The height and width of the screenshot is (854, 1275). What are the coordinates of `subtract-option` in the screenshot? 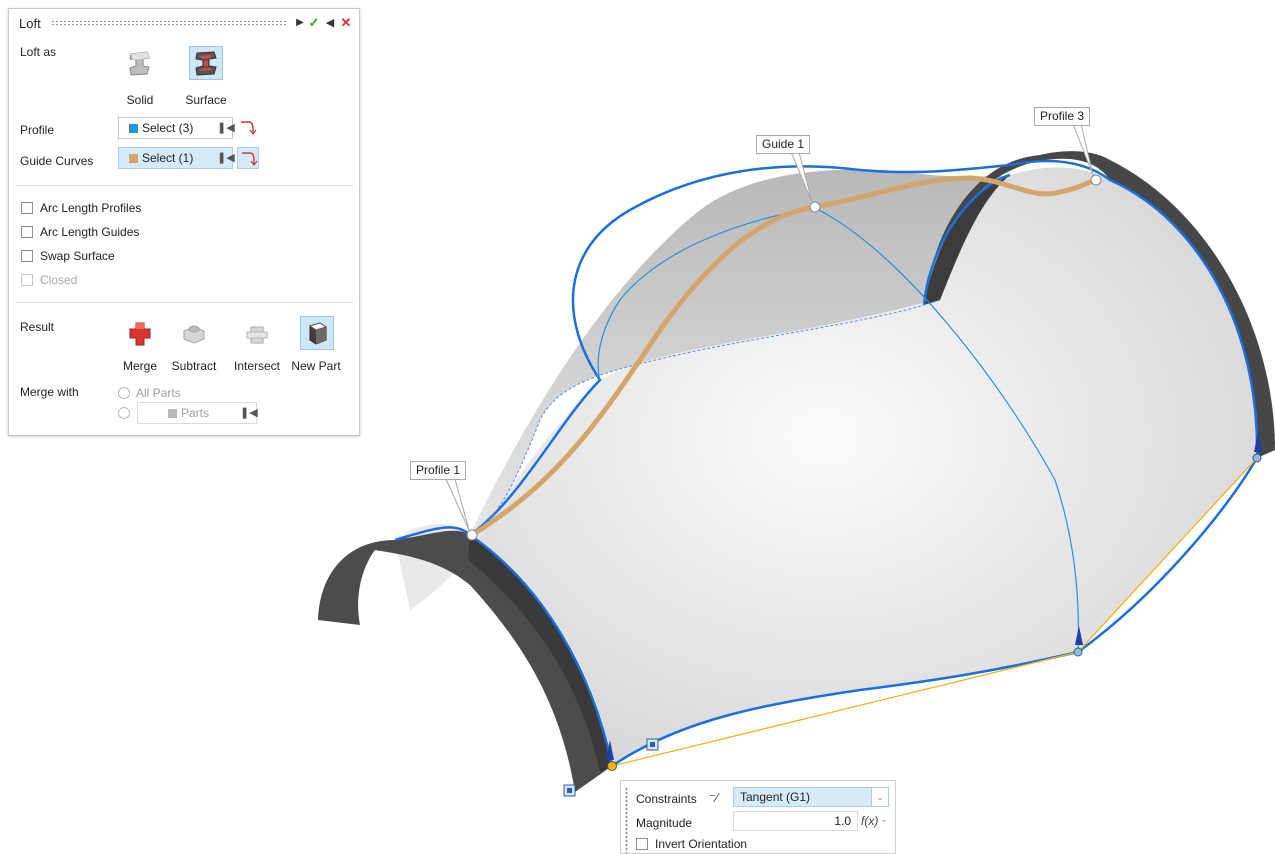 It's located at (194, 334).